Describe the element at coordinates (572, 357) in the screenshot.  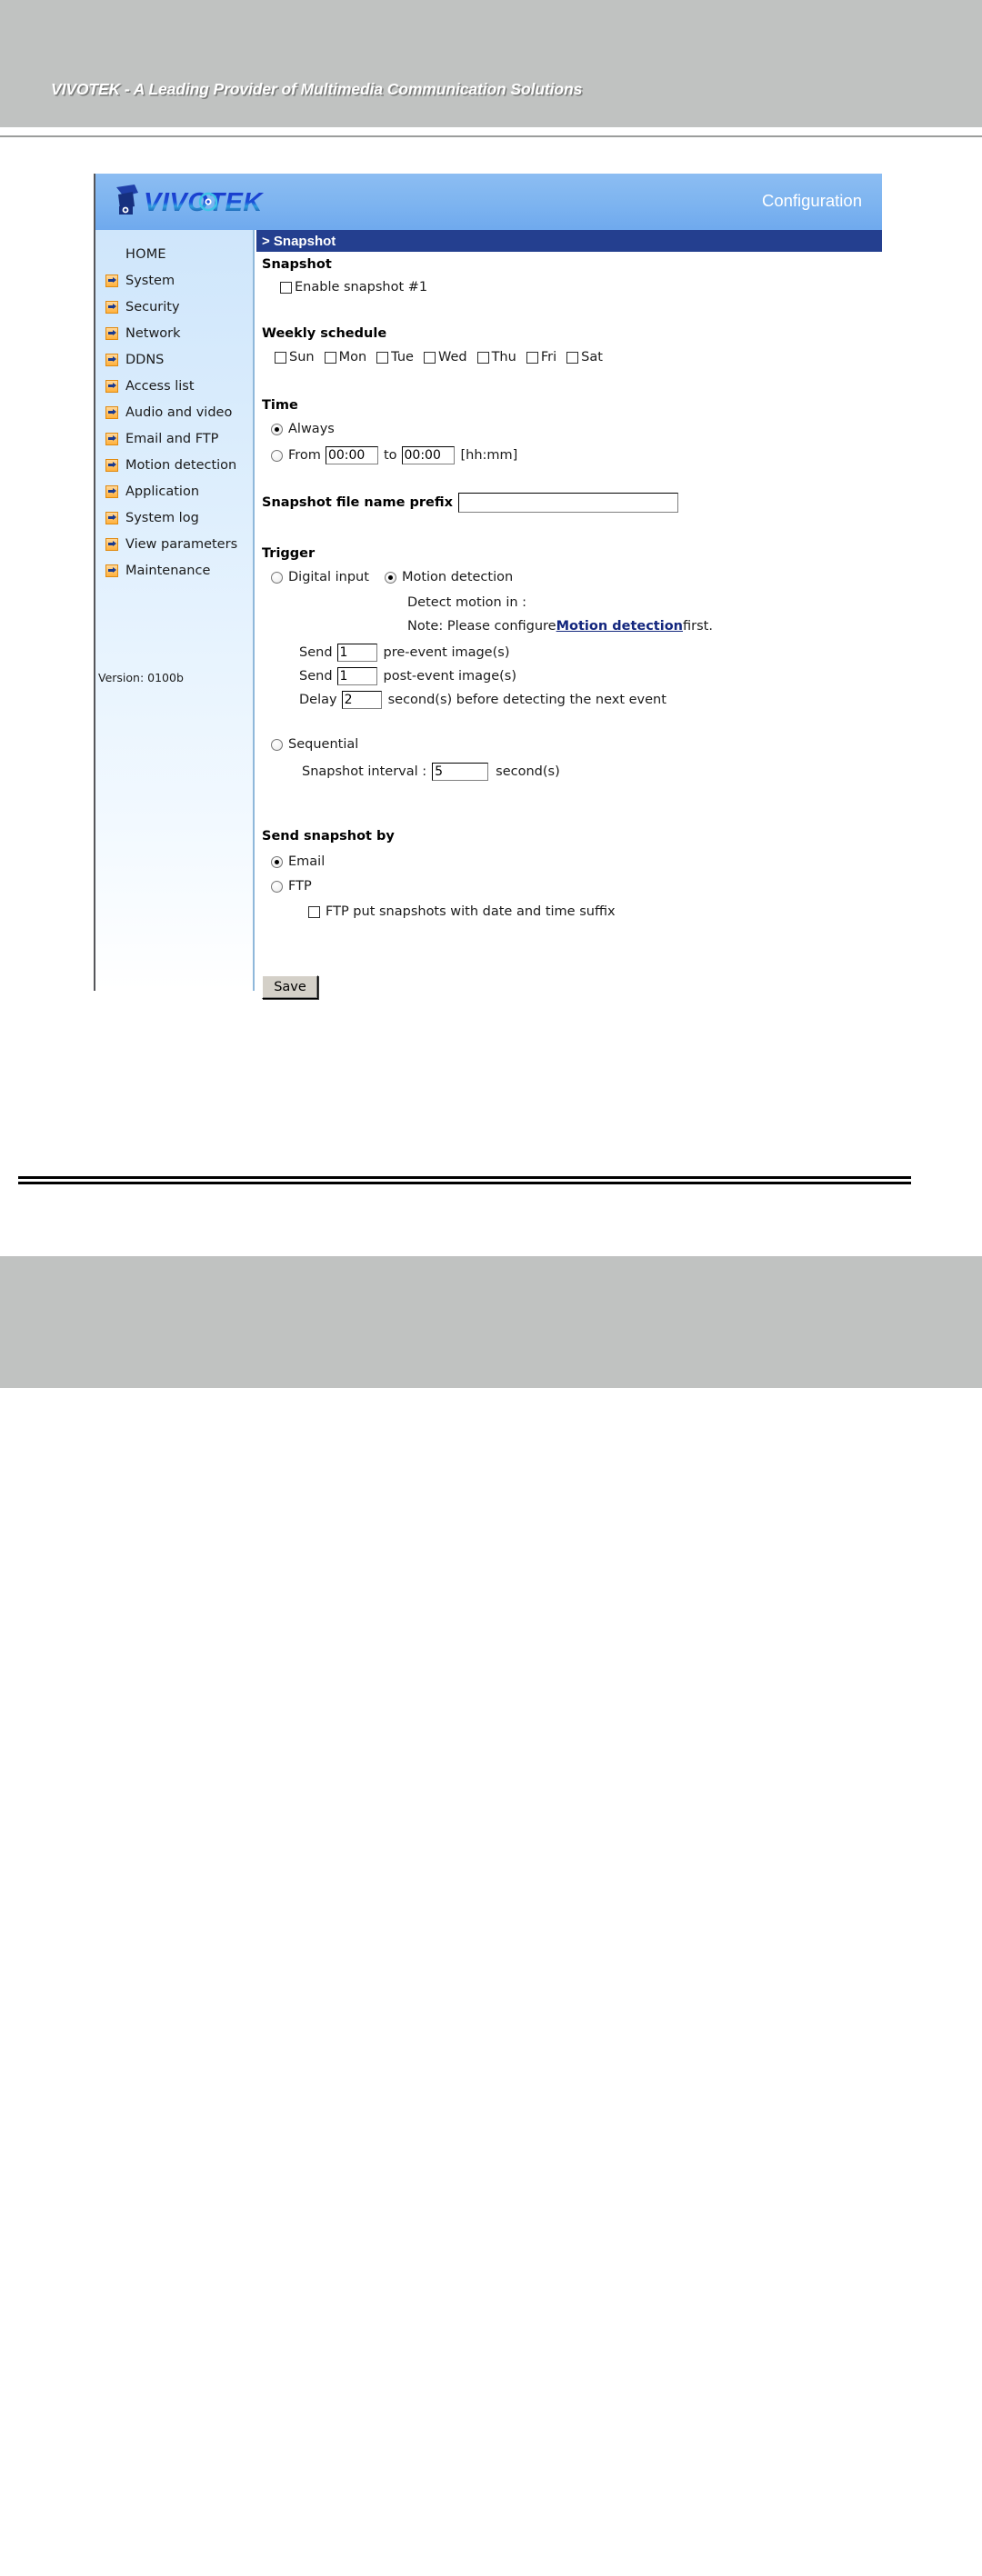
I see `day-checkbox-sat` at that location.